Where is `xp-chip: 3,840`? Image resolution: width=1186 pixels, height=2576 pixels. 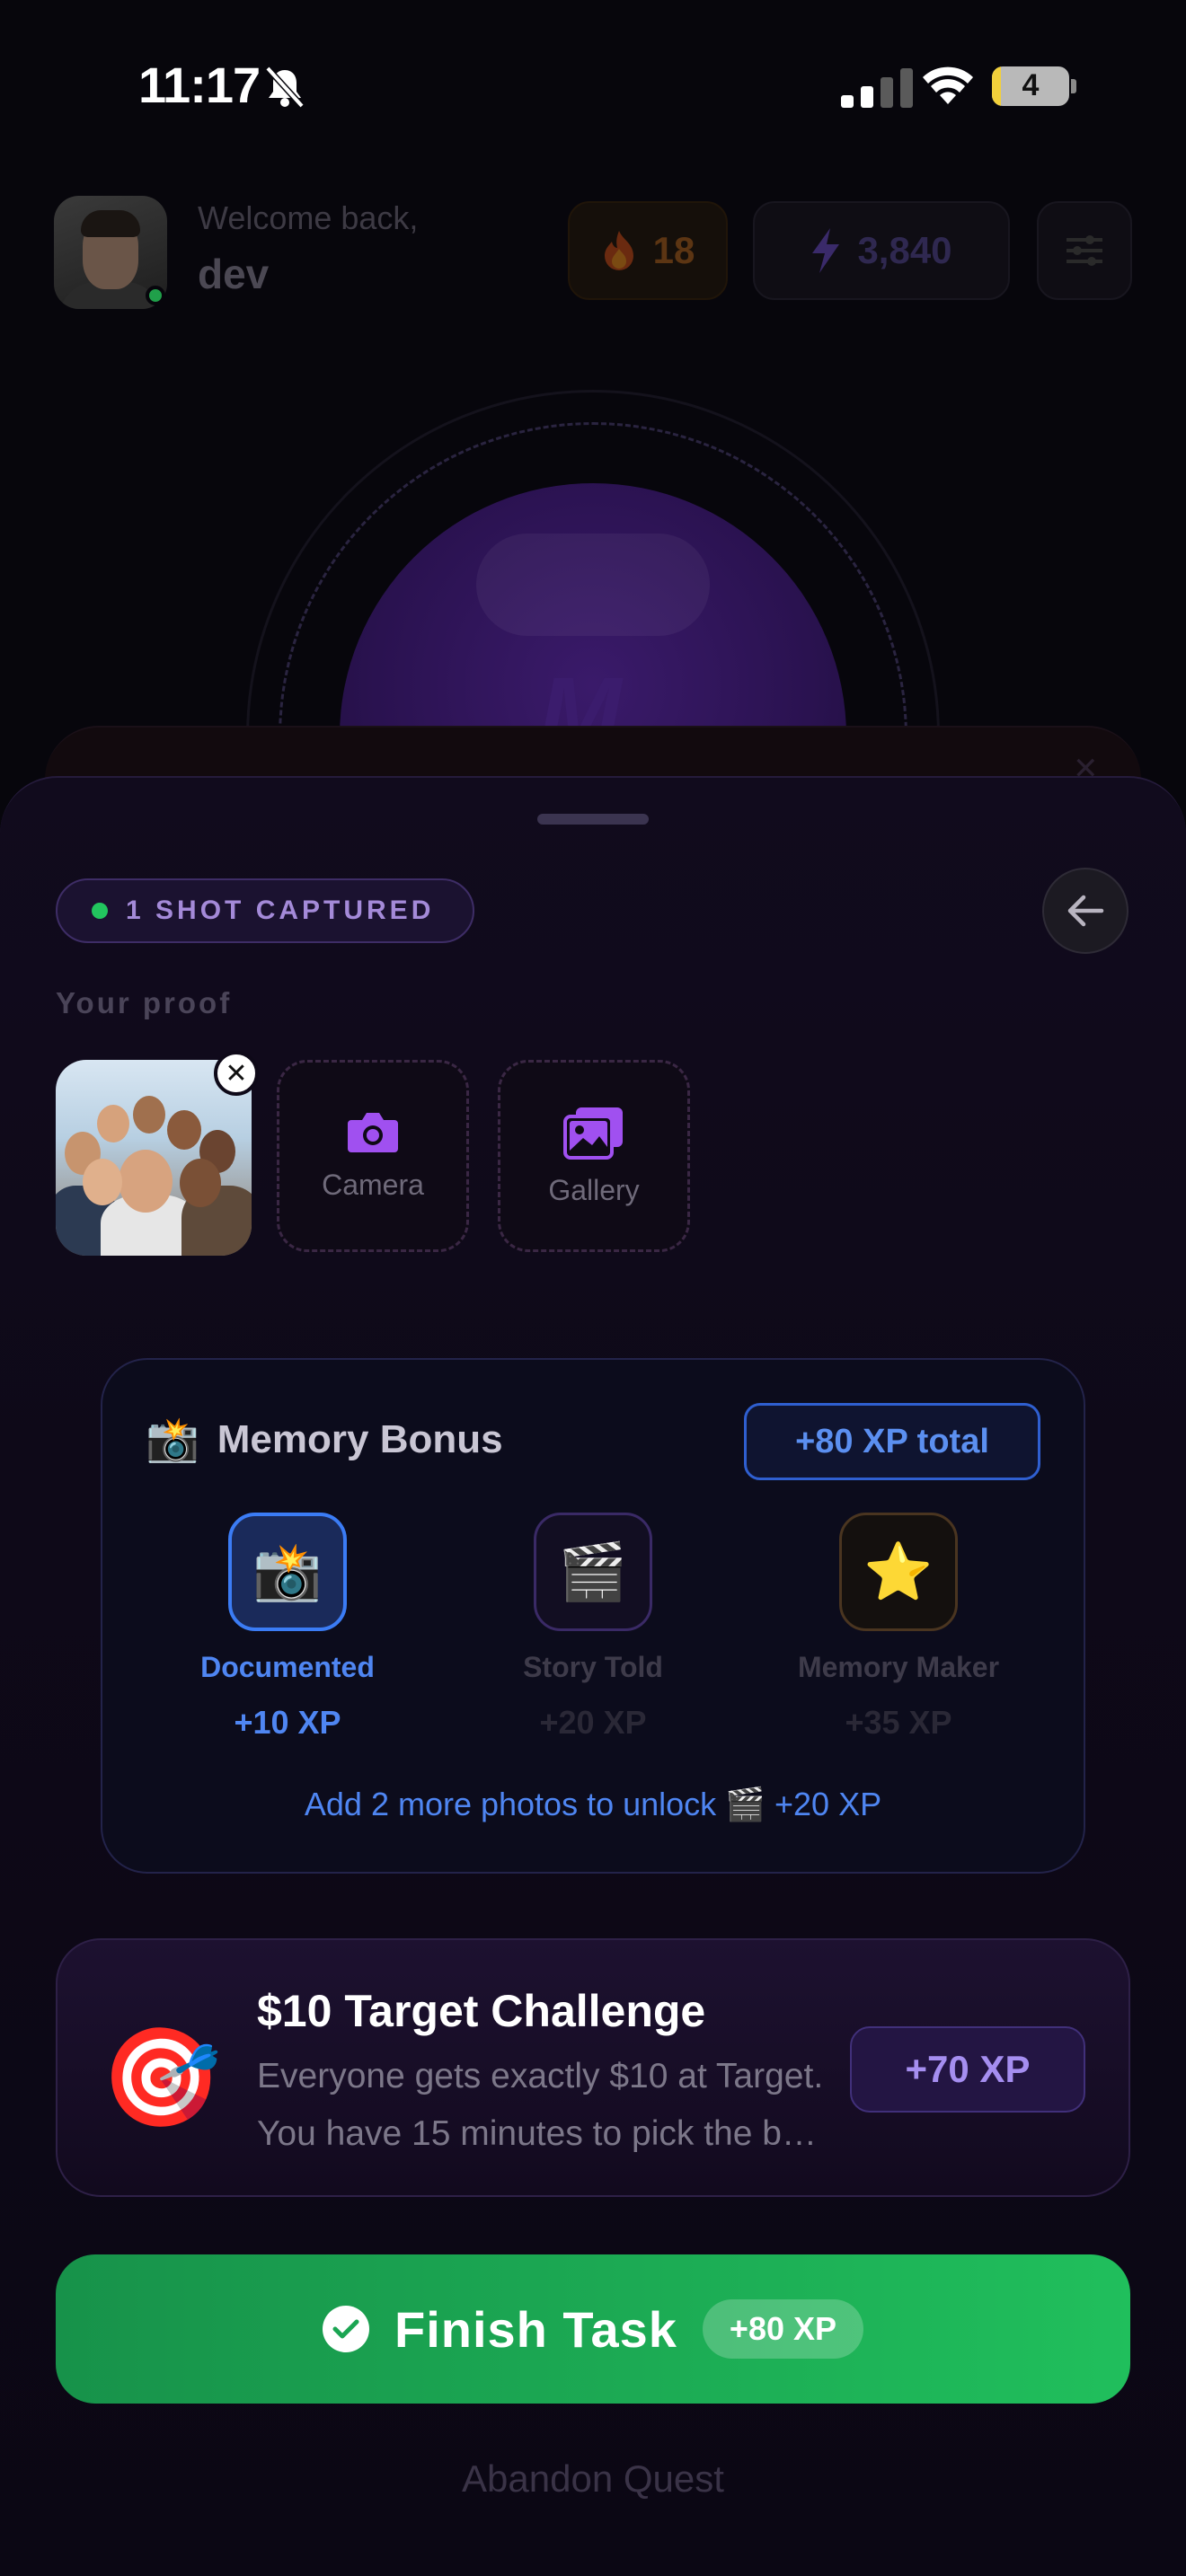
xp-chip: 3,840 is located at coordinates (881, 250).